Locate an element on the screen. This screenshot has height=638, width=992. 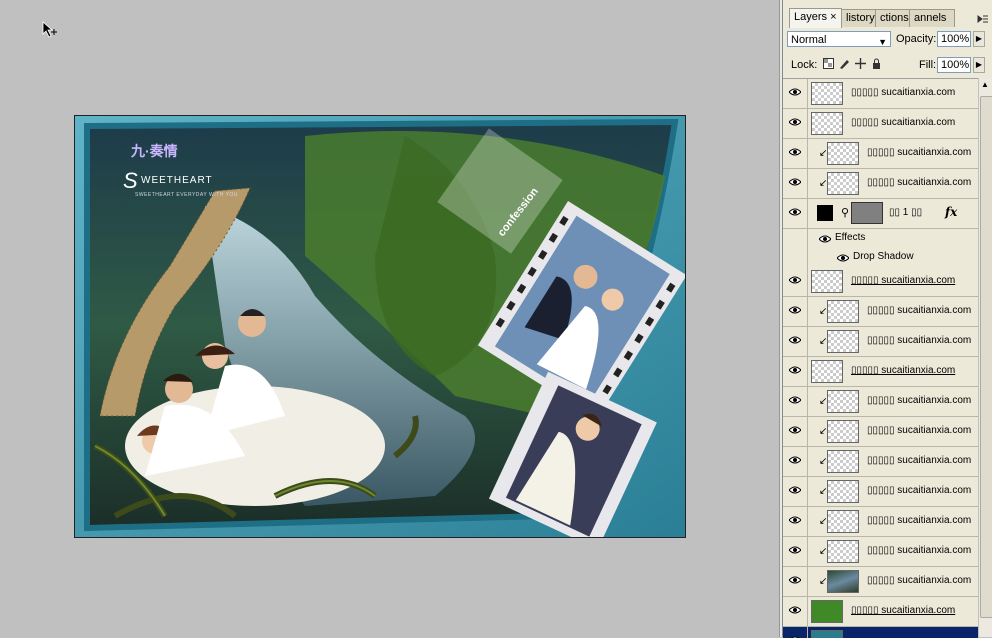
scrollbar-thumb is located at coordinates (986, 357).